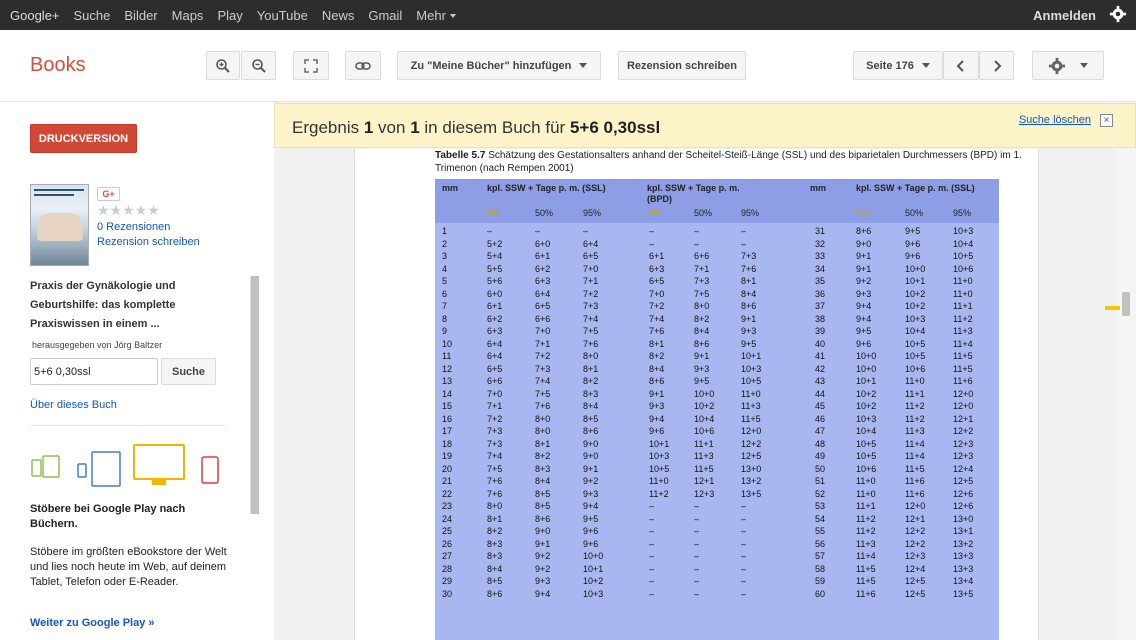 Image resolution: width=1136 pixels, height=640 pixels. I want to click on write-review-link: Rezension schreiben, so click(148, 242).